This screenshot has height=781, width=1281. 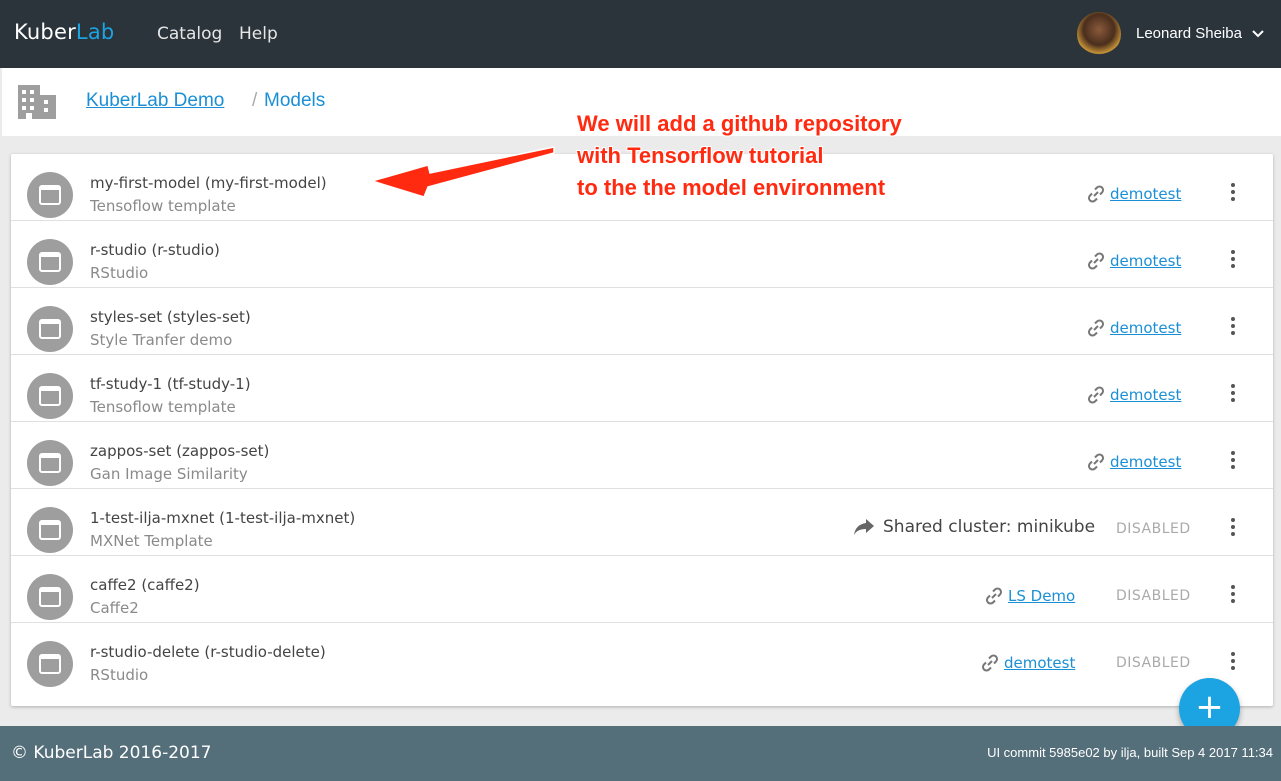 I want to click on brand-logo: KuberLab, so click(x=64, y=32).